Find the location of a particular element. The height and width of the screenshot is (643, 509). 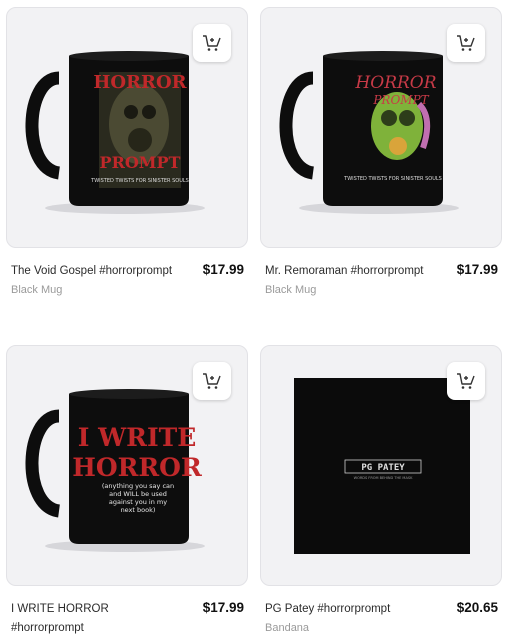

product-title: Mr. Remoraman #horrorprompt is located at coordinates (350, 271).